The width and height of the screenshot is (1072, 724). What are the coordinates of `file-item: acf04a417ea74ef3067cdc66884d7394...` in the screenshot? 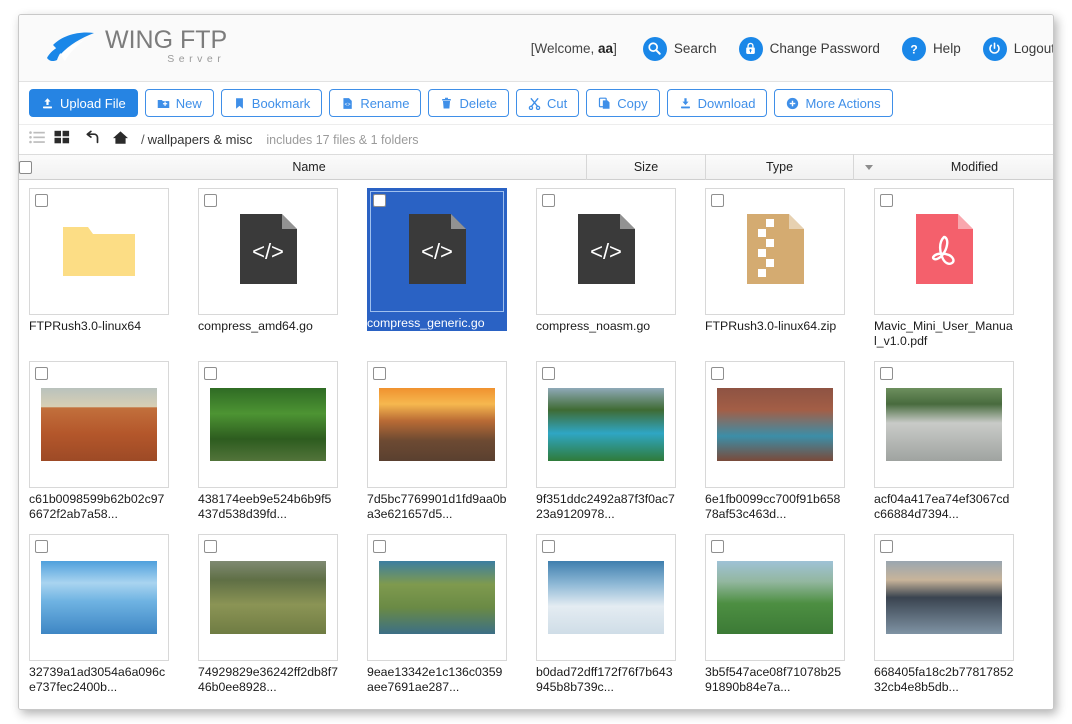 It's located at (958, 441).